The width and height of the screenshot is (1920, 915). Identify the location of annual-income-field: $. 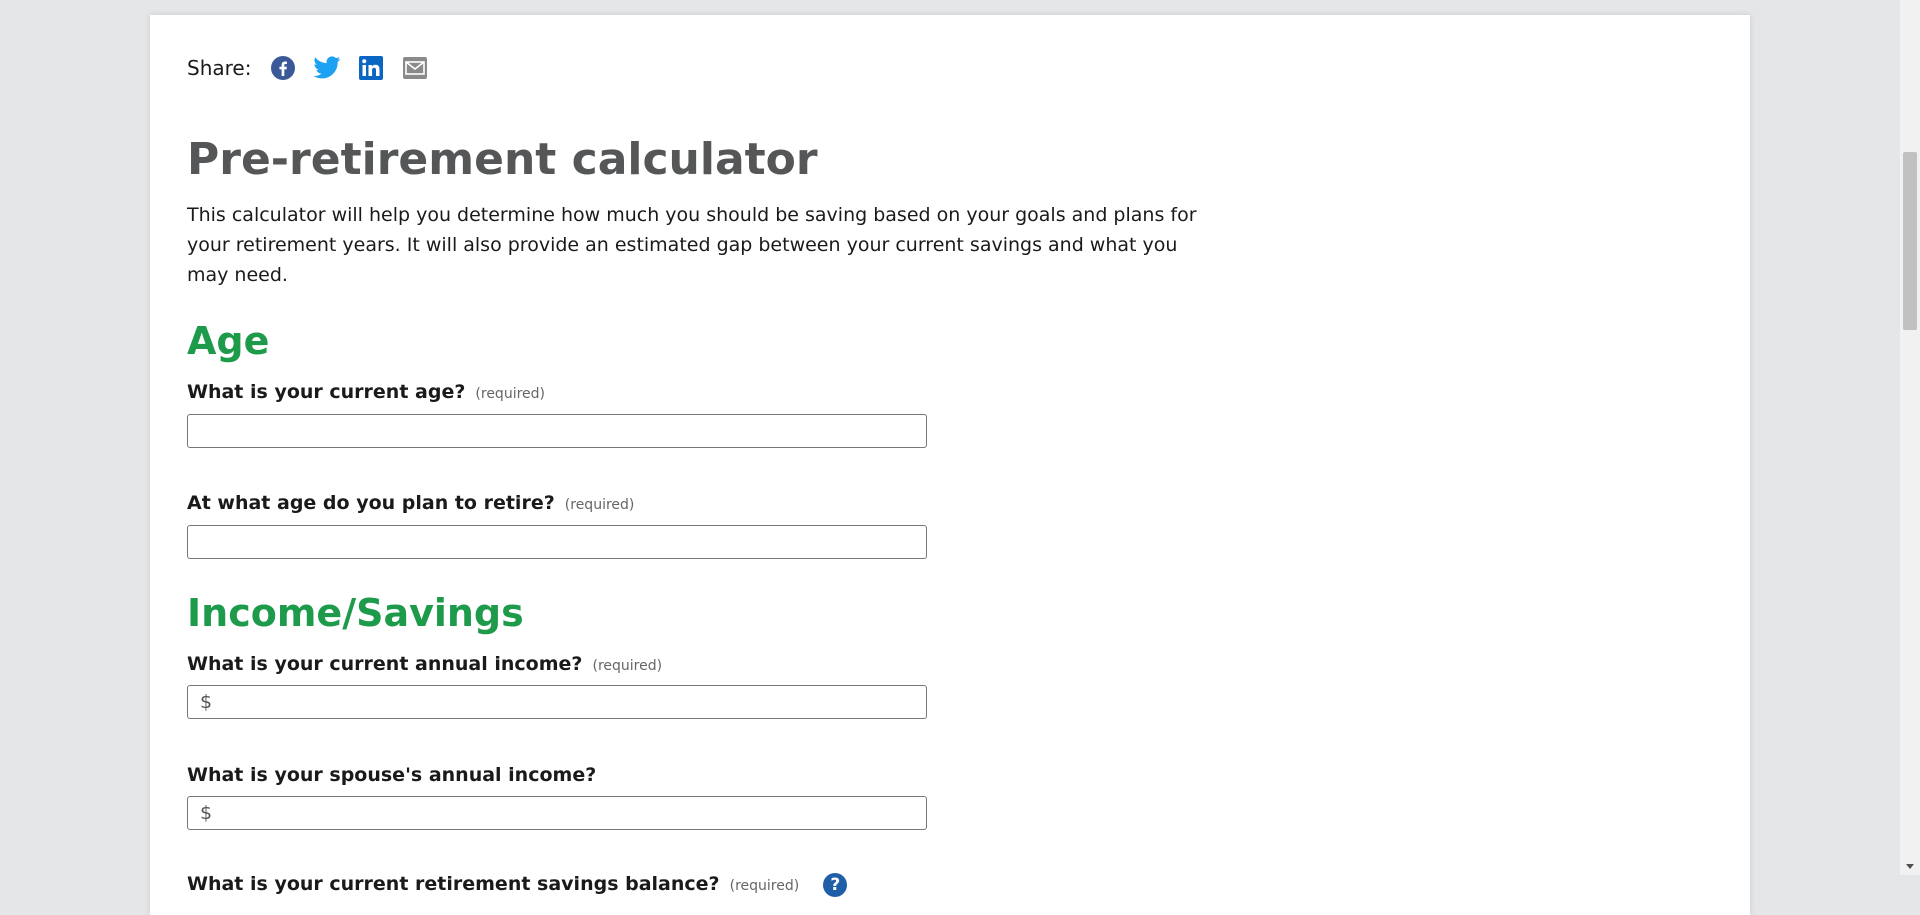
(557, 702).